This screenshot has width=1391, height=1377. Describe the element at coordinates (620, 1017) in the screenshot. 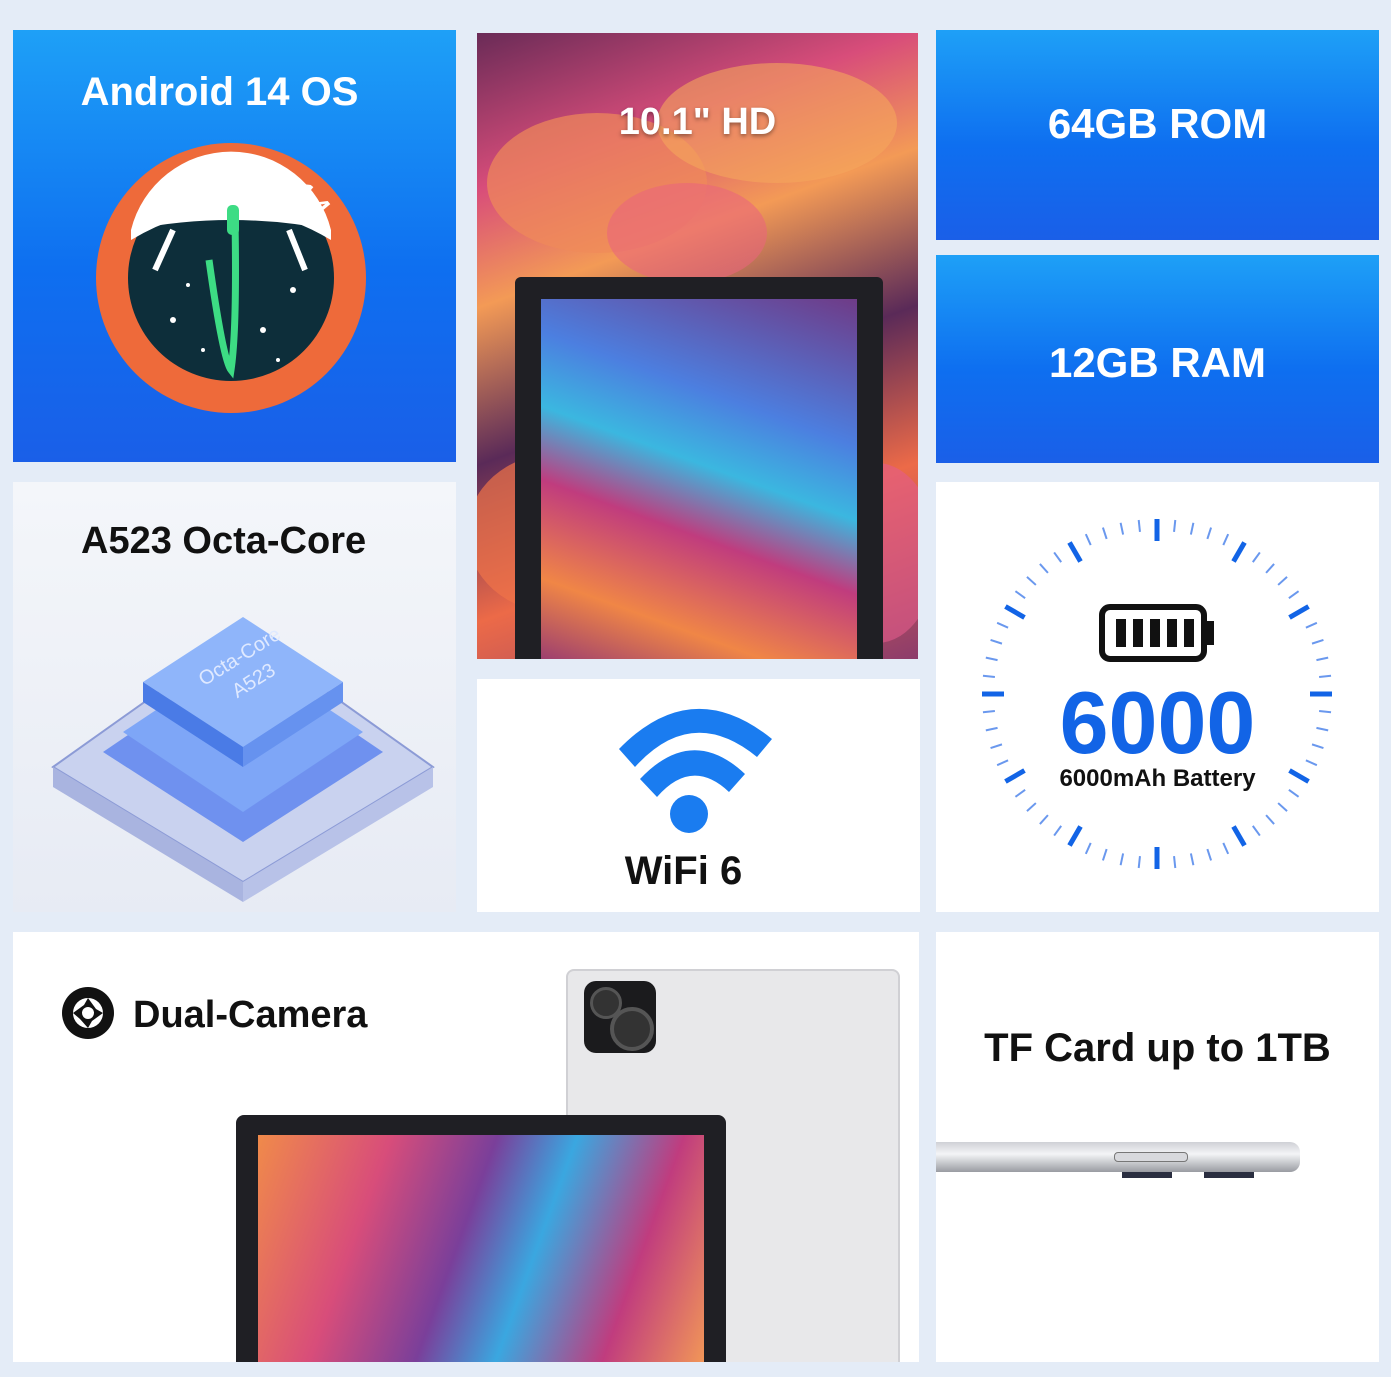

I see `camera-module` at that location.